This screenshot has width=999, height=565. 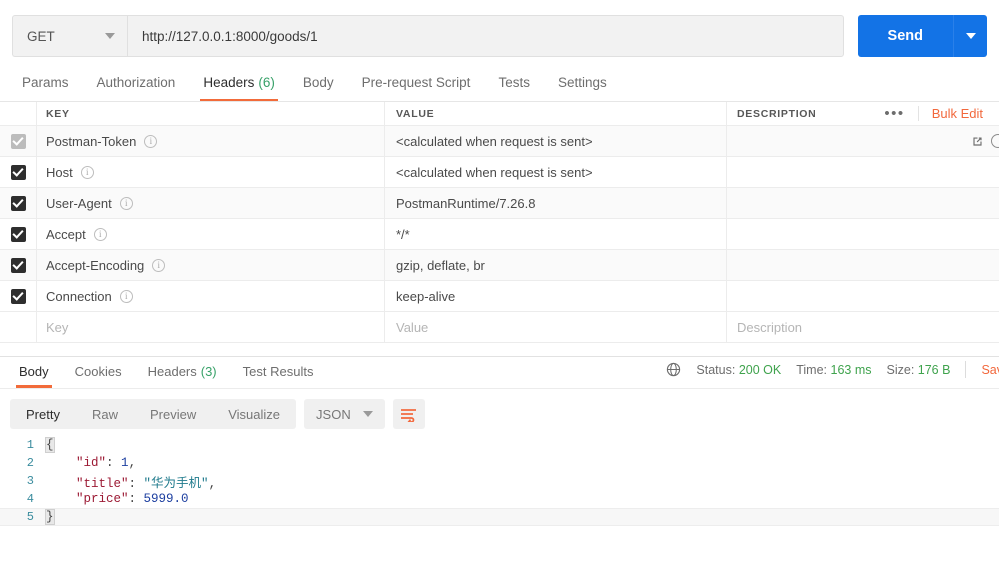 What do you see at coordinates (895, 113) in the screenshot?
I see `more-options-button: •••` at bounding box center [895, 113].